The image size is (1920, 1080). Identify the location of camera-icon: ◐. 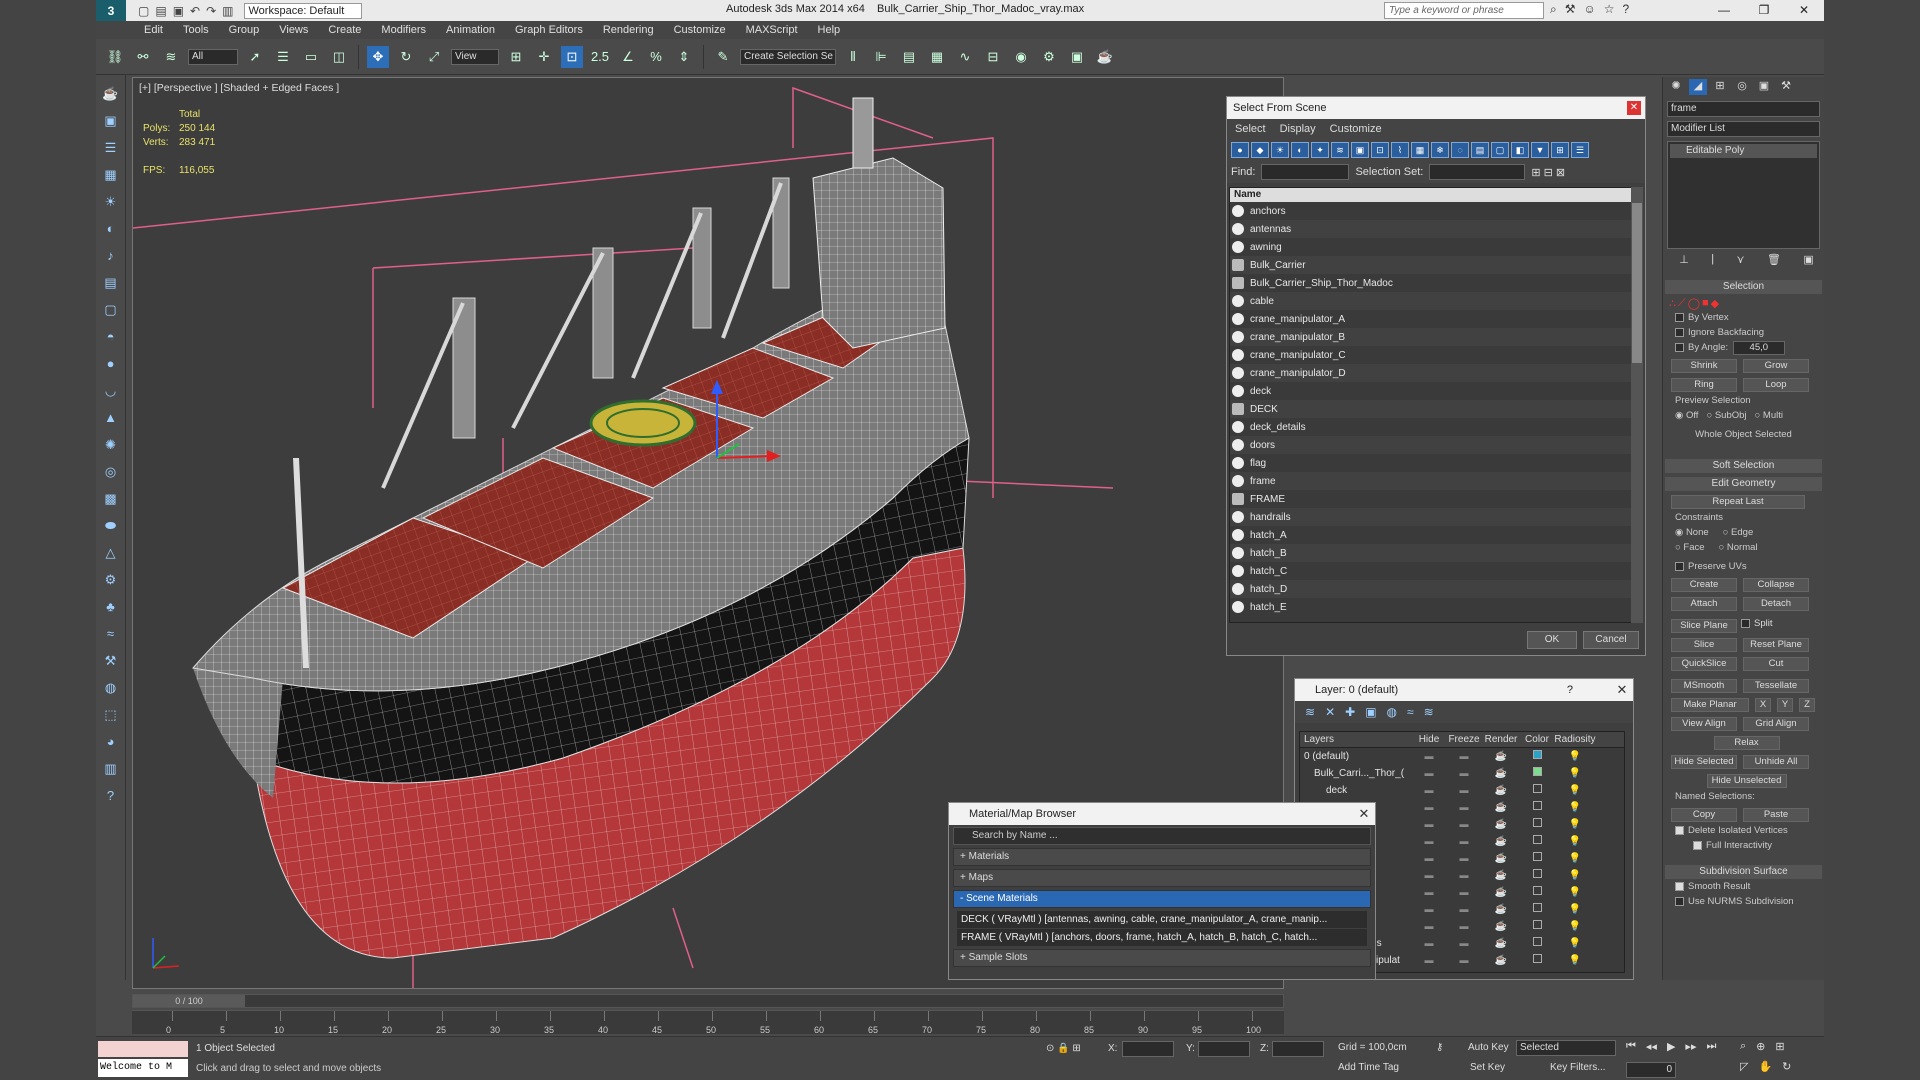
(111, 229).